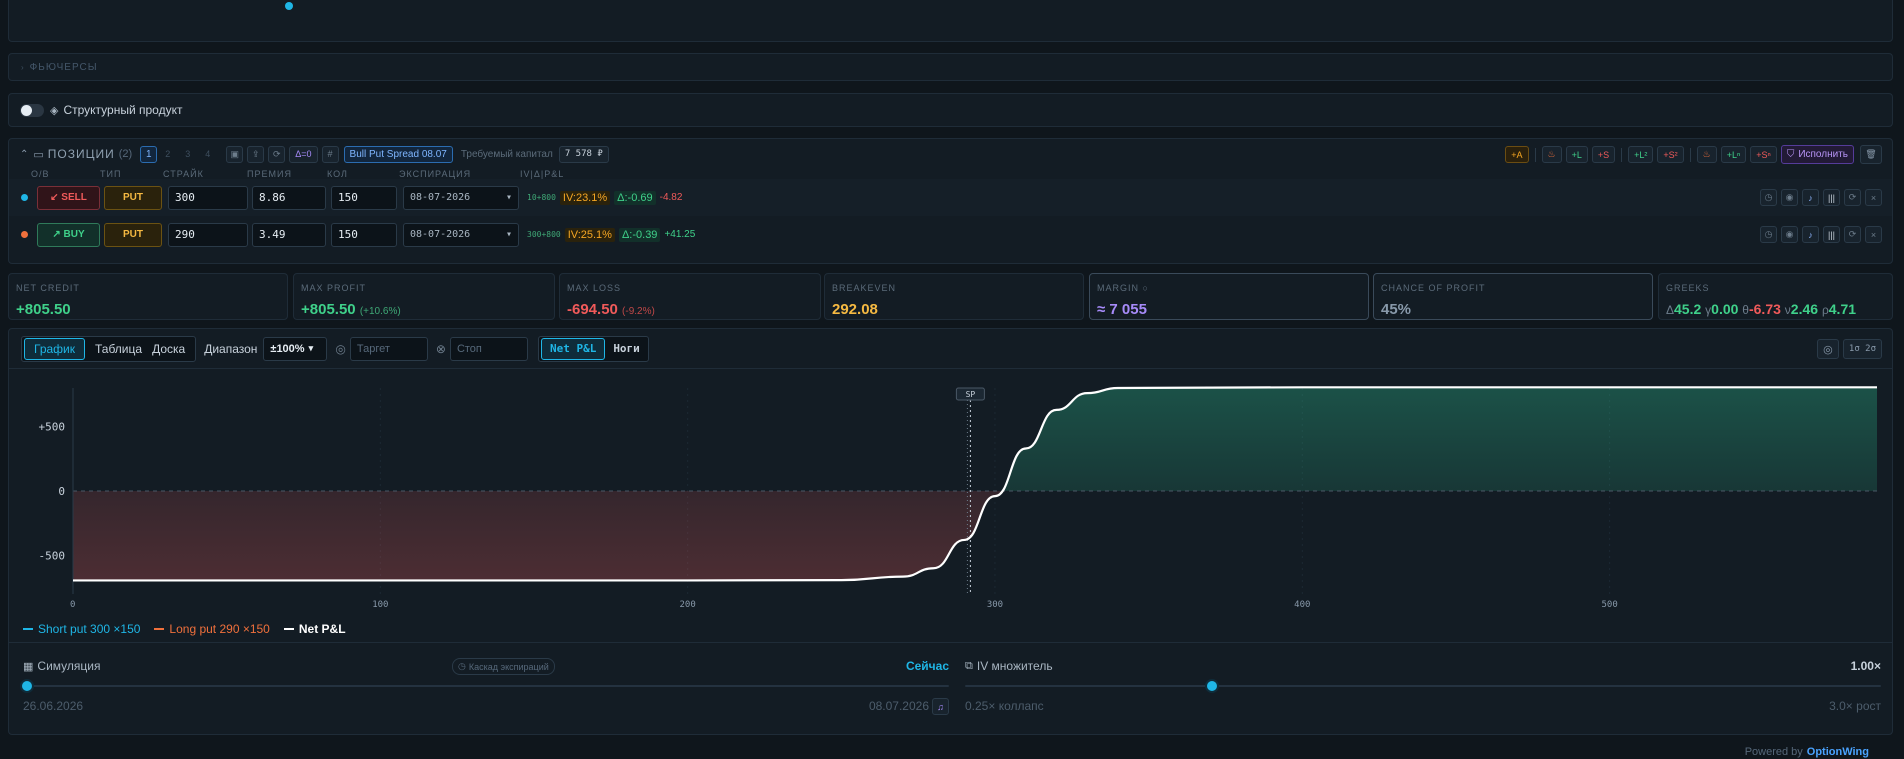 The width and height of the screenshot is (1904, 759). I want to click on strike-input: 300, so click(208, 197).